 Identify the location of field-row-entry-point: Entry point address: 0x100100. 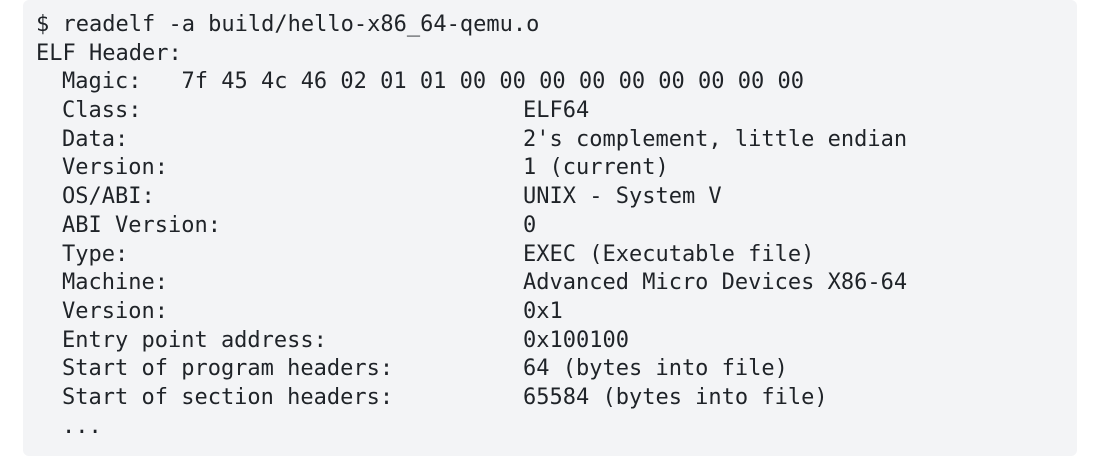
(556, 341).